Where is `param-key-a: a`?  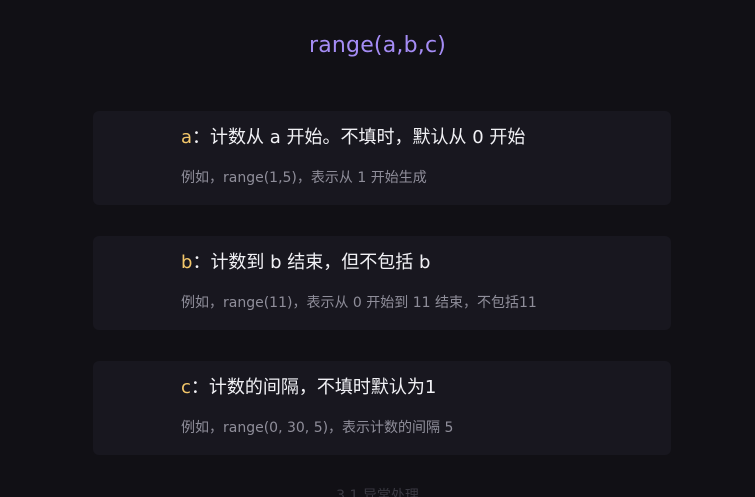
param-key-a: a is located at coordinates (187, 137).